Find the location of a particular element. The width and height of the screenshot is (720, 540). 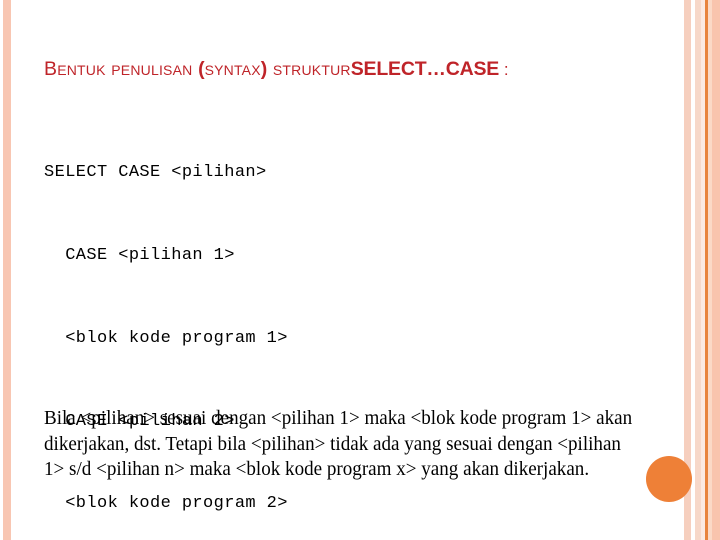

code-line: <blok kode program 1> is located at coordinates (166, 338).